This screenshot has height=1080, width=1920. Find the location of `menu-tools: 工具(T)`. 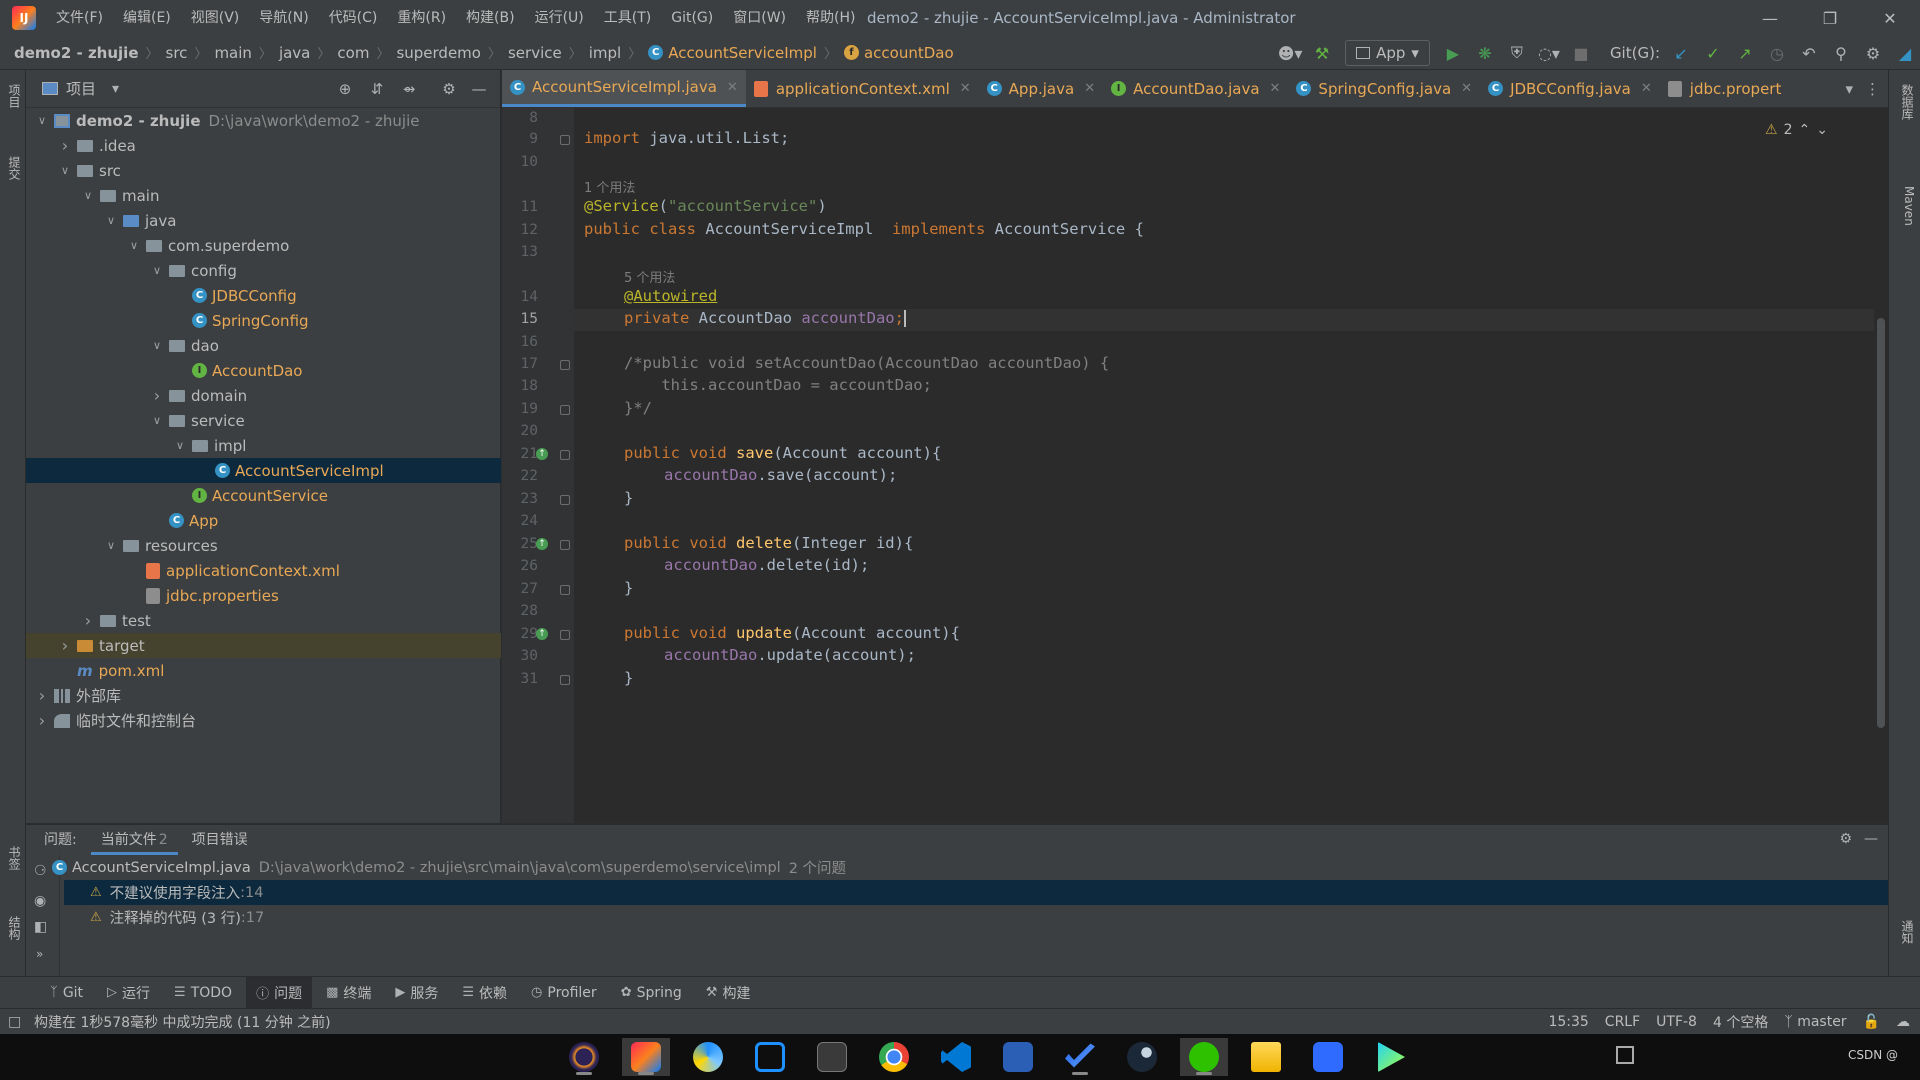

menu-tools: 工具(T) is located at coordinates (627, 18).